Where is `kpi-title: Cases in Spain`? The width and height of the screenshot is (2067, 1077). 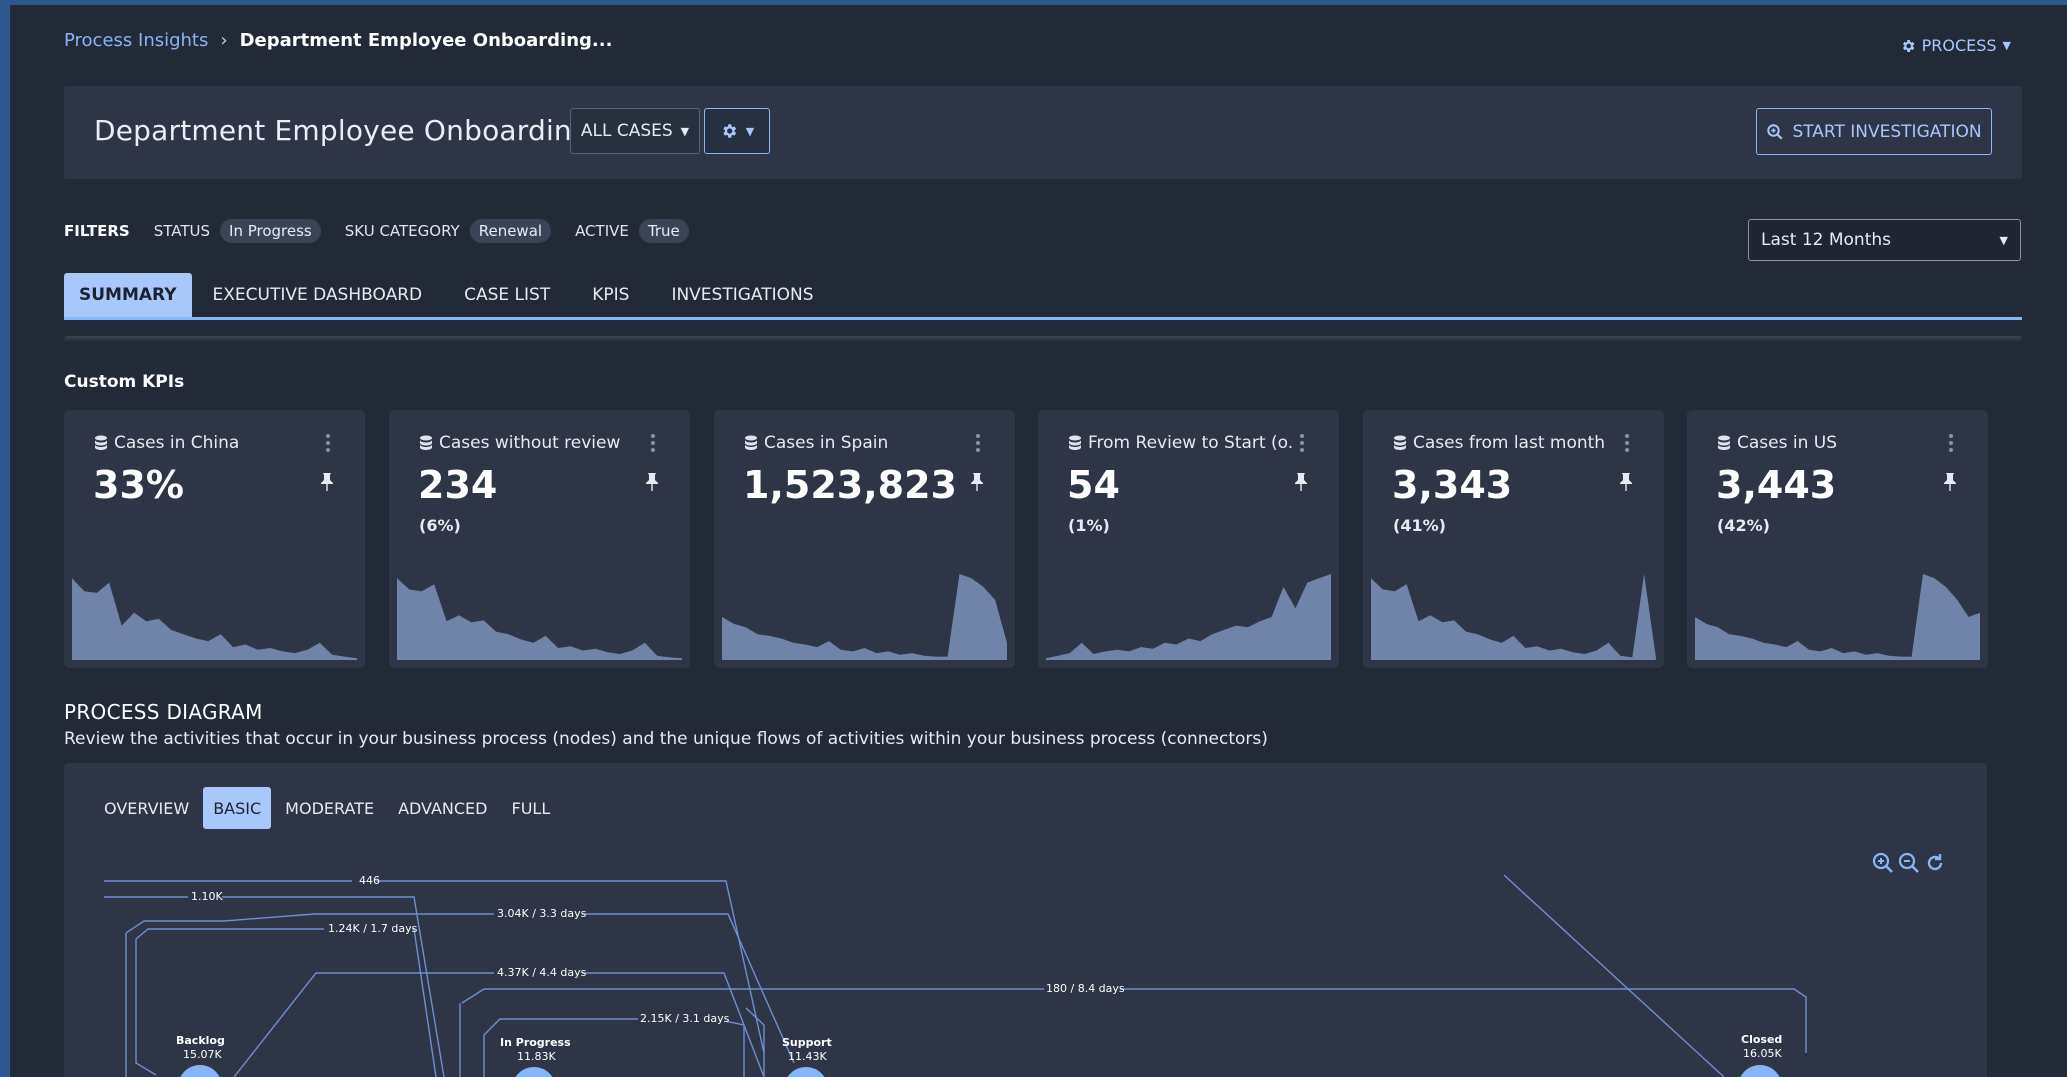 kpi-title: Cases in Spain is located at coordinates (816, 443).